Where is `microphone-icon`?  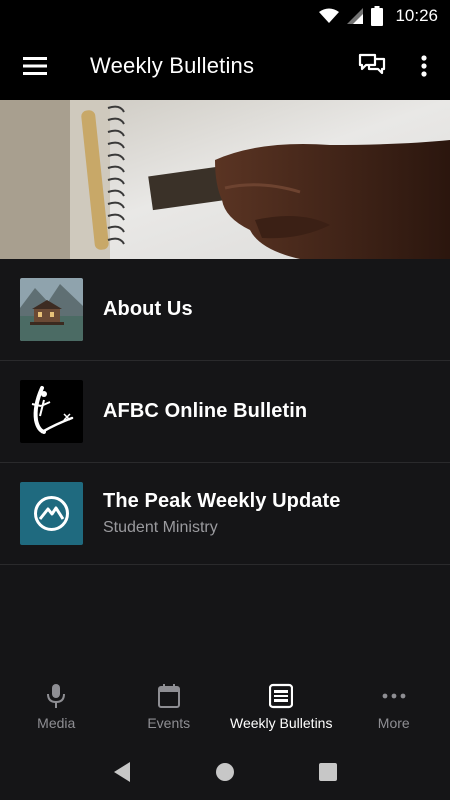
microphone-icon is located at coordinates (56, 696).